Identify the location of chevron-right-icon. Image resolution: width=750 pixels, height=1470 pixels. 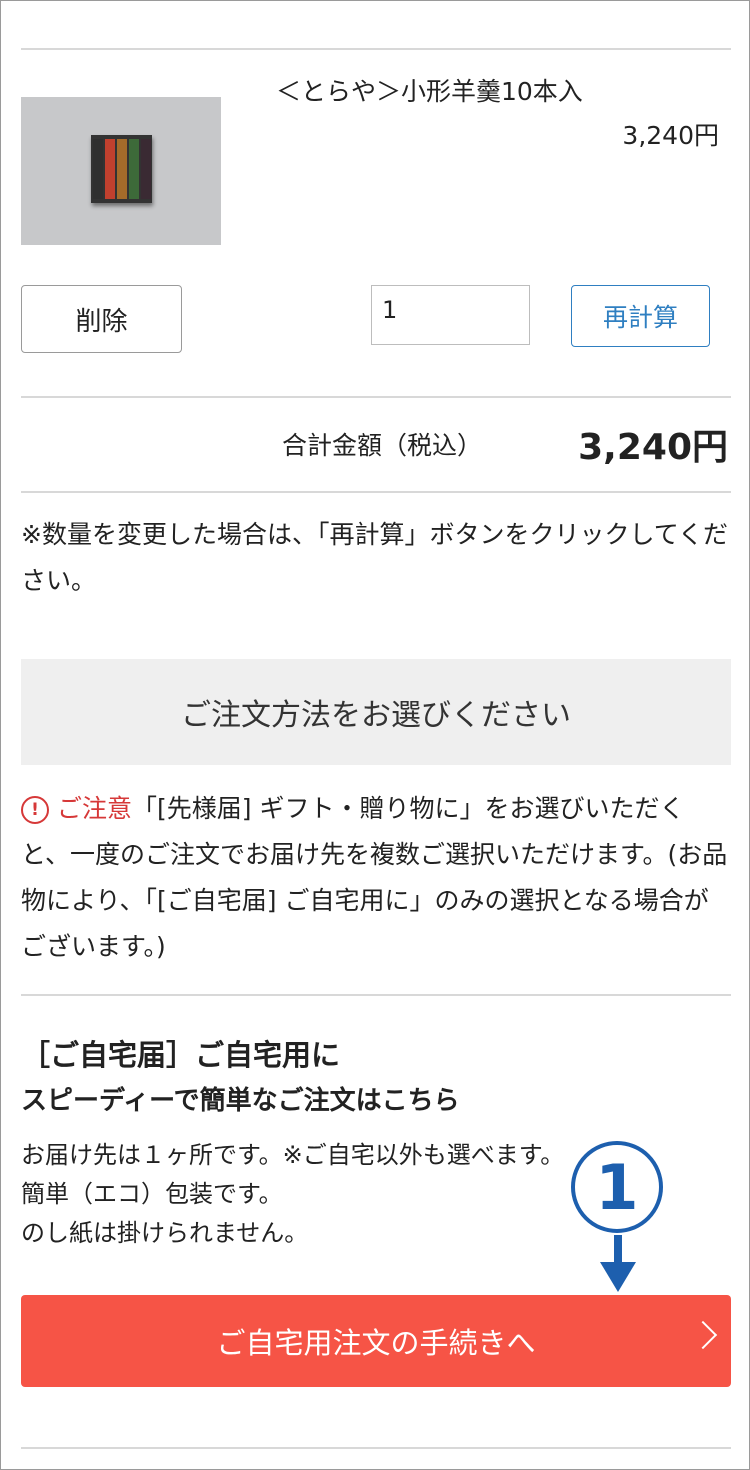
(703, 1335).